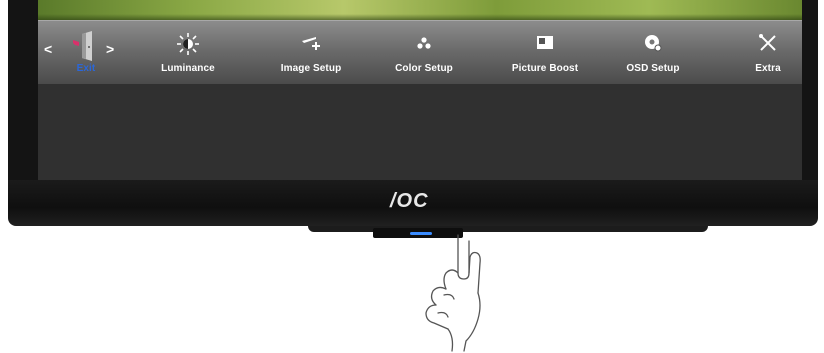 This screenshot has height=353, width=824. What do you see at coordinates (424, 68) in the screenshot?
I see `osd-item-label: Color Setup` at bounding box center [424, 68].